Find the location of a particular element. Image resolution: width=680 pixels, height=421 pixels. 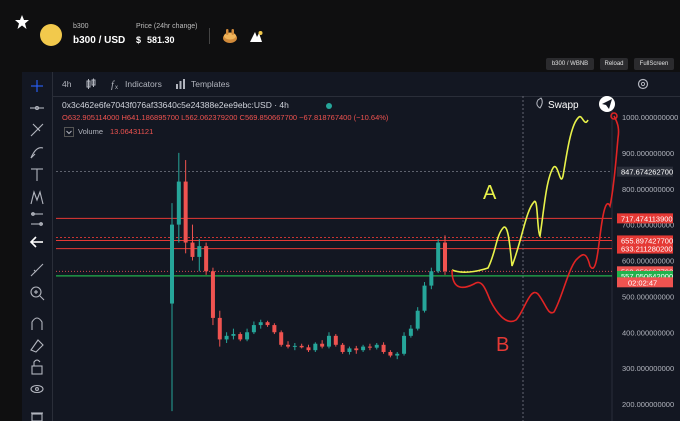

annotation-a: A is located at coordinates (490, 193).